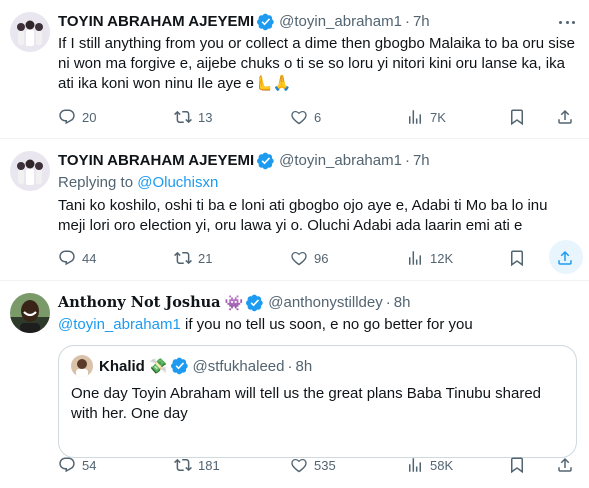 Image resolution: width=589 pixels, height=488 pixels. Describe the element at coordinates (325, 302) in the screenshot. I see `handle: @anthonystilldey` at that location.